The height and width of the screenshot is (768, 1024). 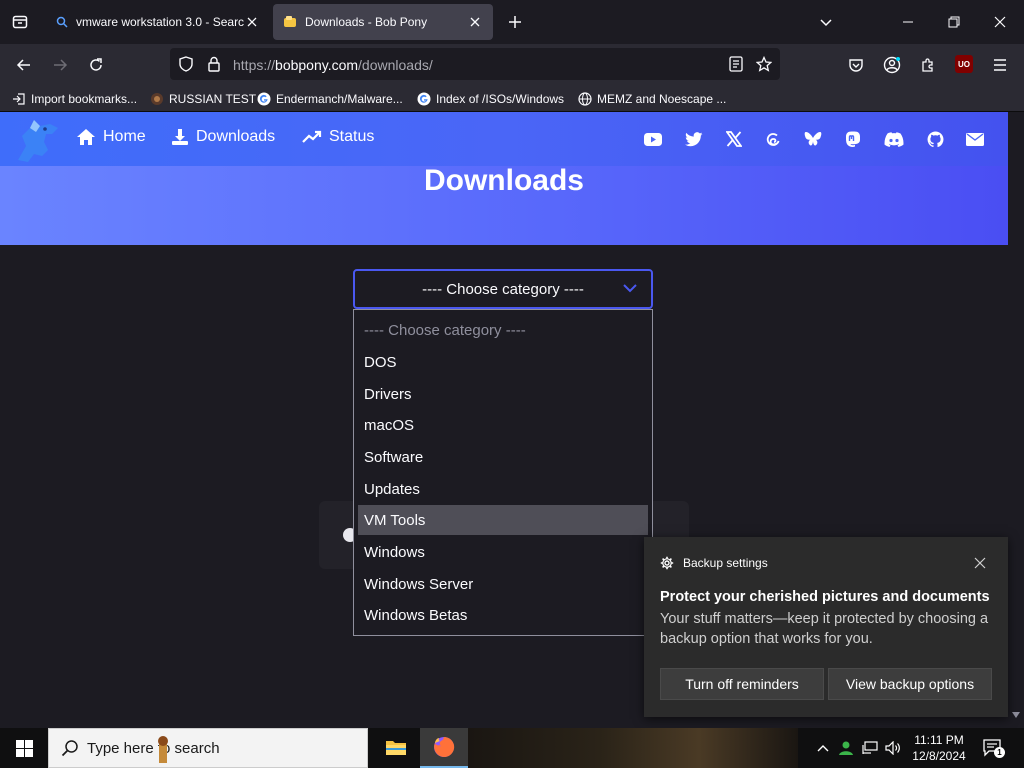 I want to click on restore-icon, so click(x=954, y=22).